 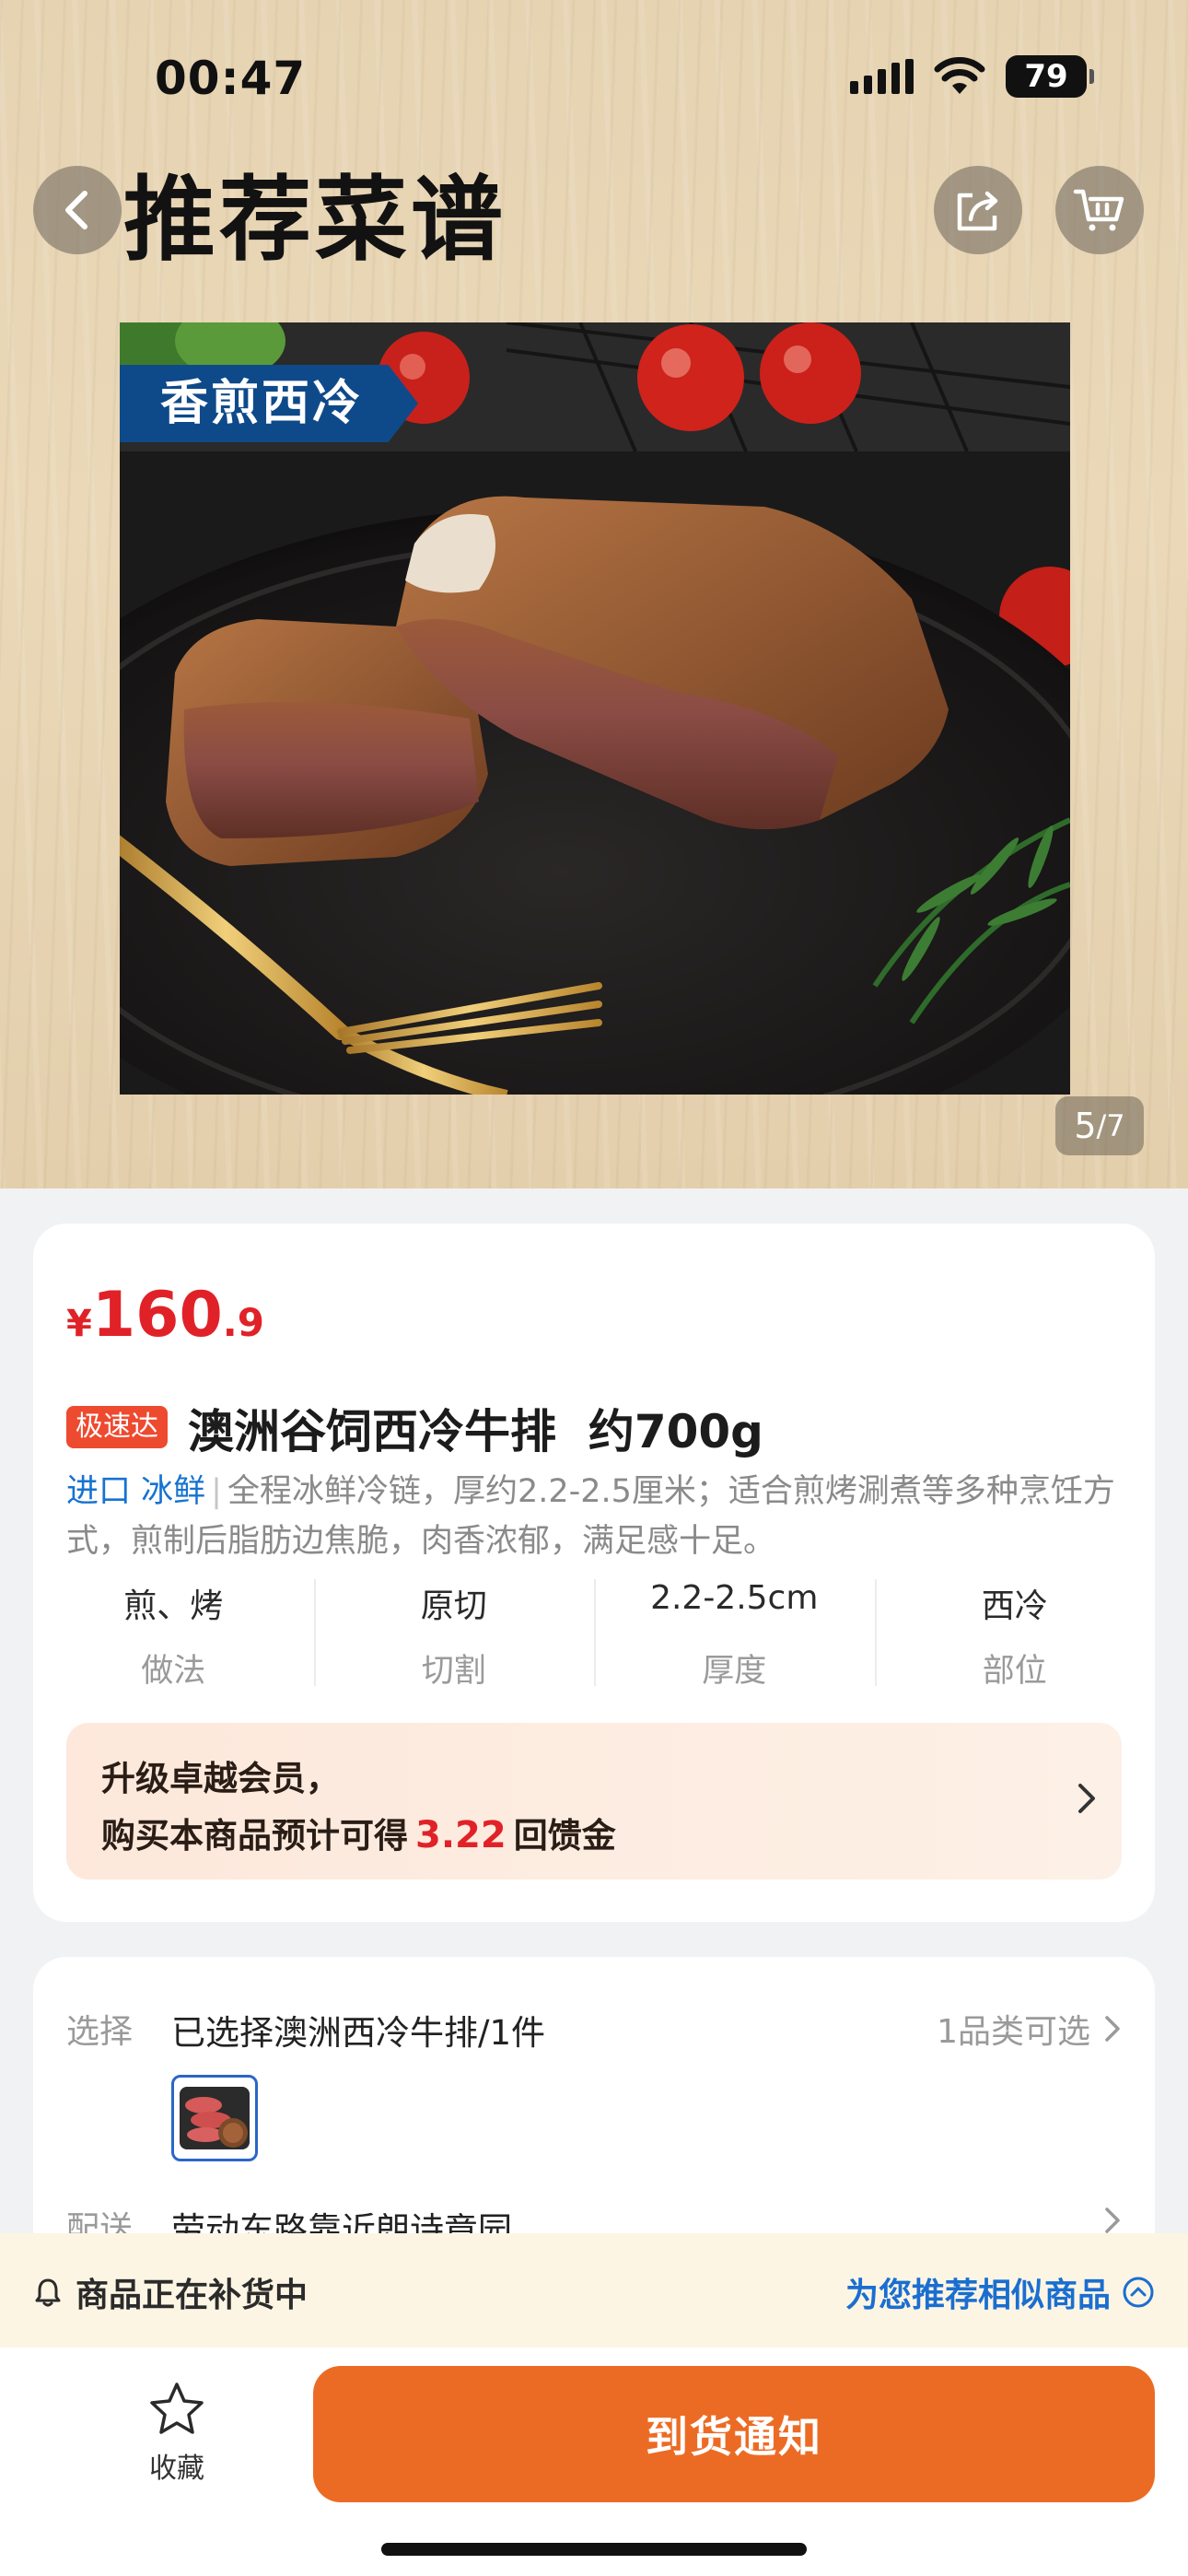 What do you see at coordinates (882, 76) in the screenshot?
I see `signal-icon` at bounding box center [882, 76].